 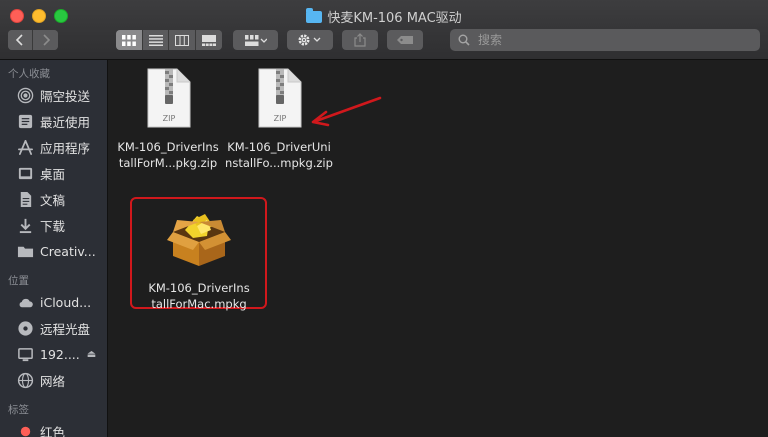 I want to click on sidebar-item-desktop: 桌面, so click(x=53, y=173).